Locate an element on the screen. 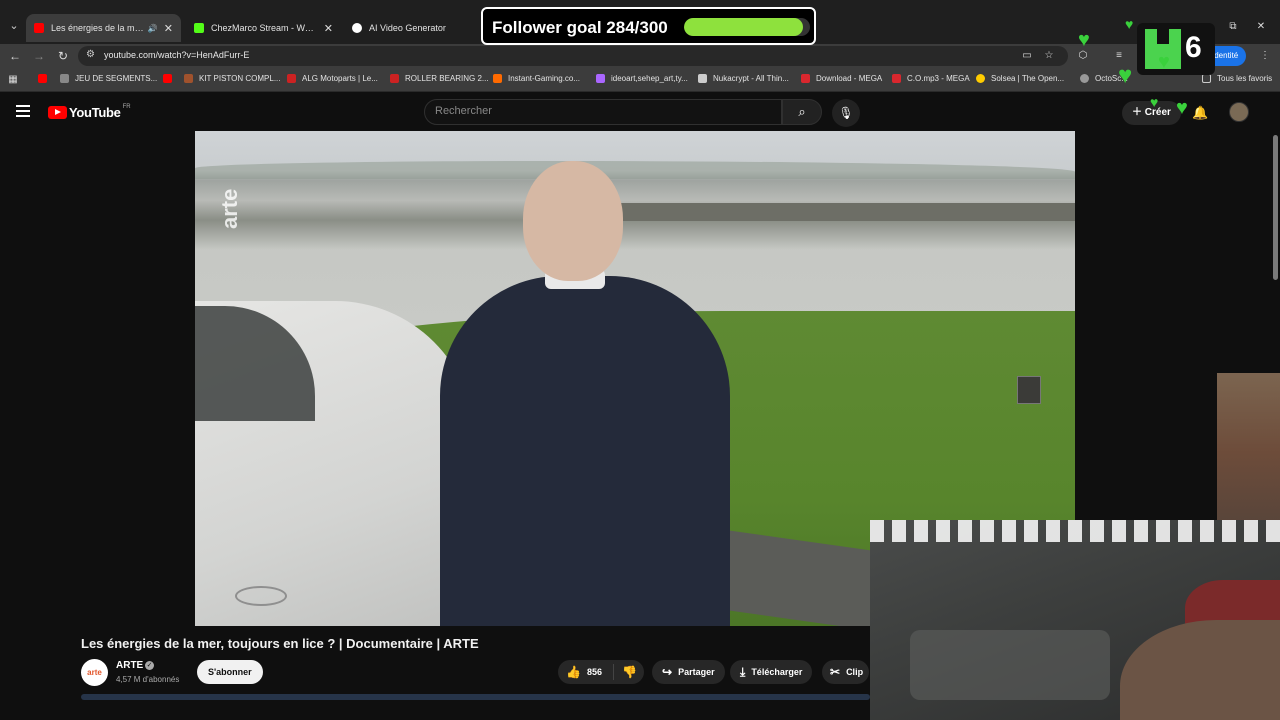 The height and width of the screenshot is (720, 1280). video-scene-man-body is located at coordinates (585, 451).